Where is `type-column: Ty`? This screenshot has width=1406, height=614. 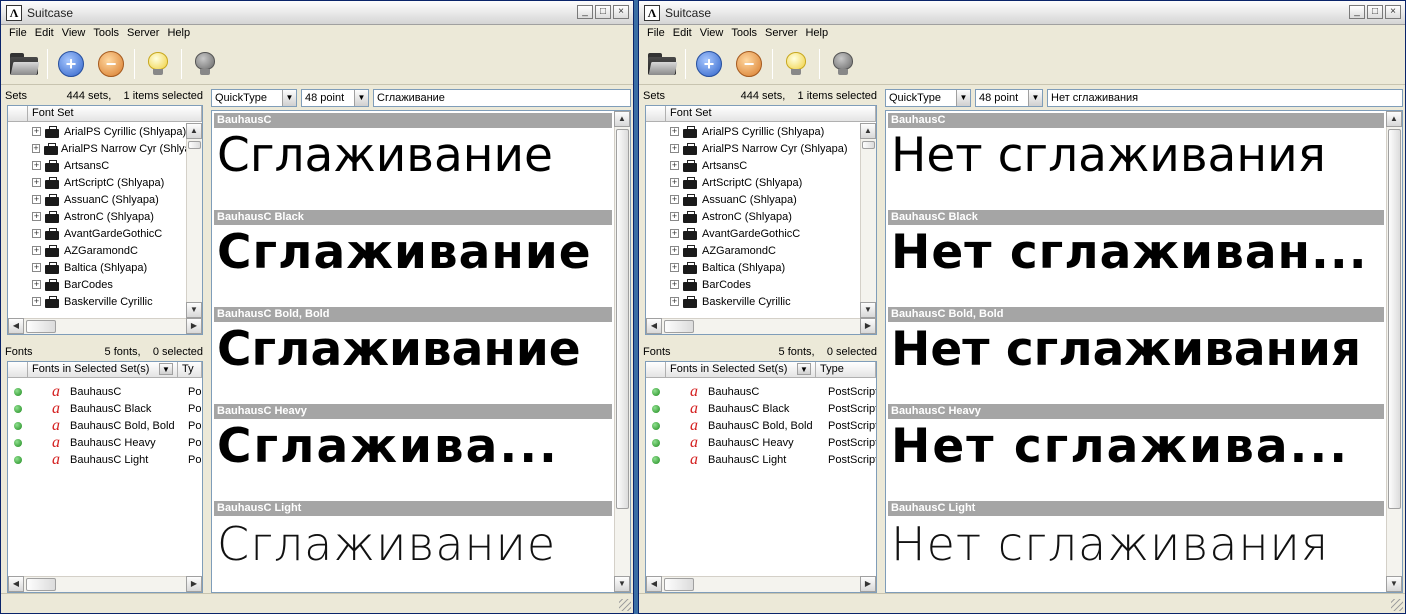
type-column: Ty is located at coordinates (190, 369).